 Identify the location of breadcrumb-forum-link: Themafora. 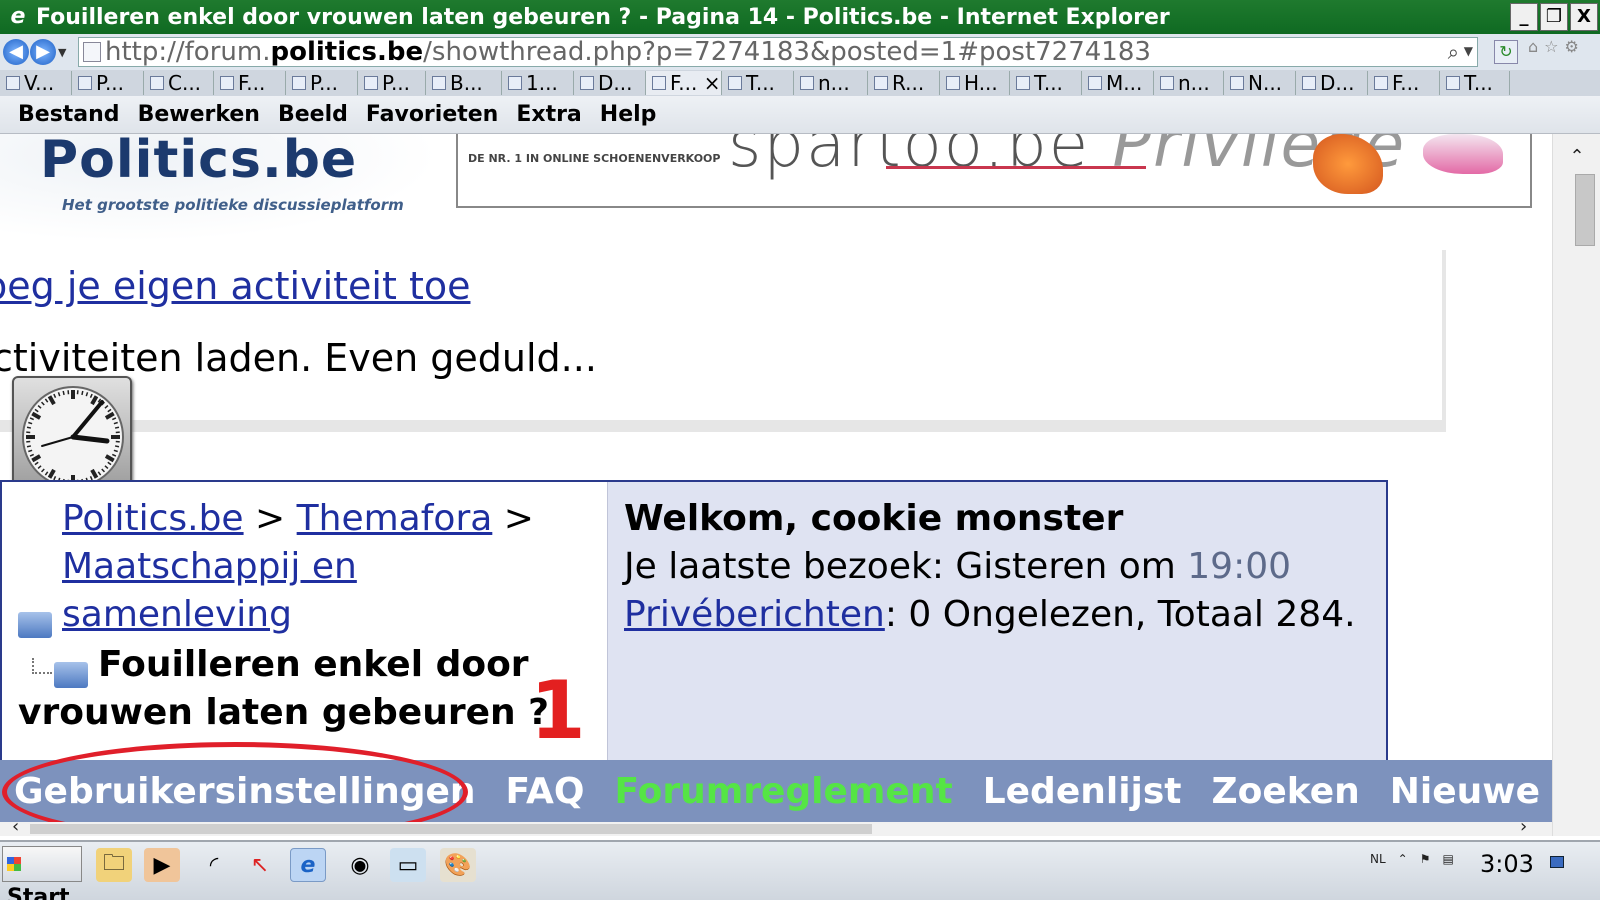
(395, 518).